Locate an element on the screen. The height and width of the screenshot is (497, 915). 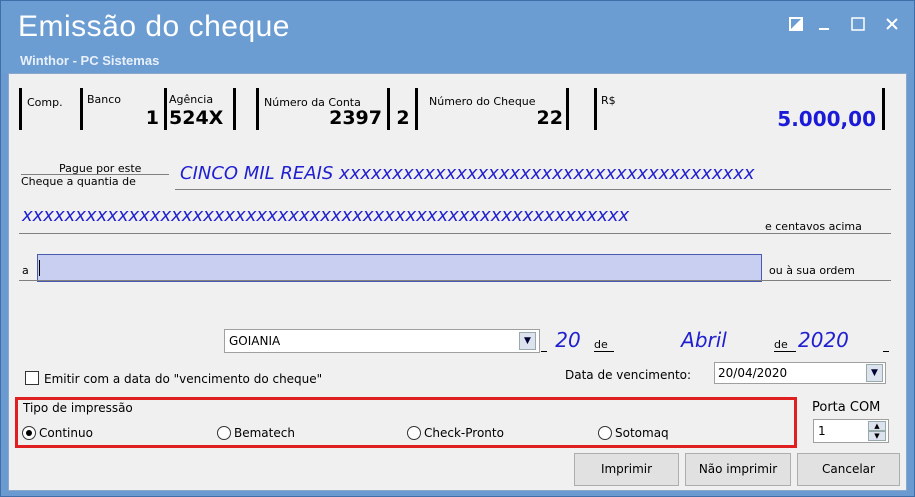
porta-com-label: Porta COM is located at coordinates (846, 407).